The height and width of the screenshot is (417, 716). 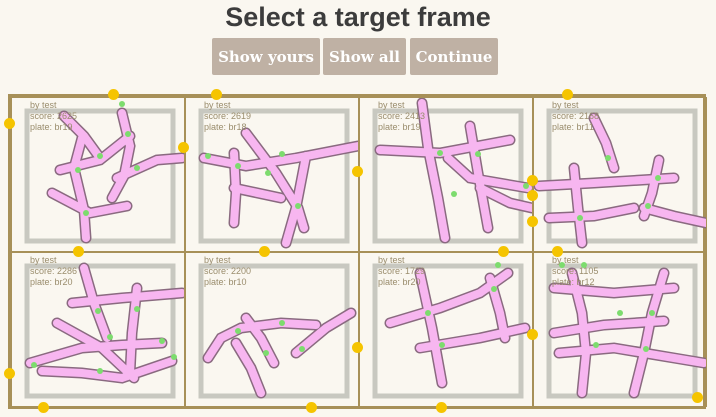 I want to click on frame-score: score: 1105, so click(x=575, y=271).